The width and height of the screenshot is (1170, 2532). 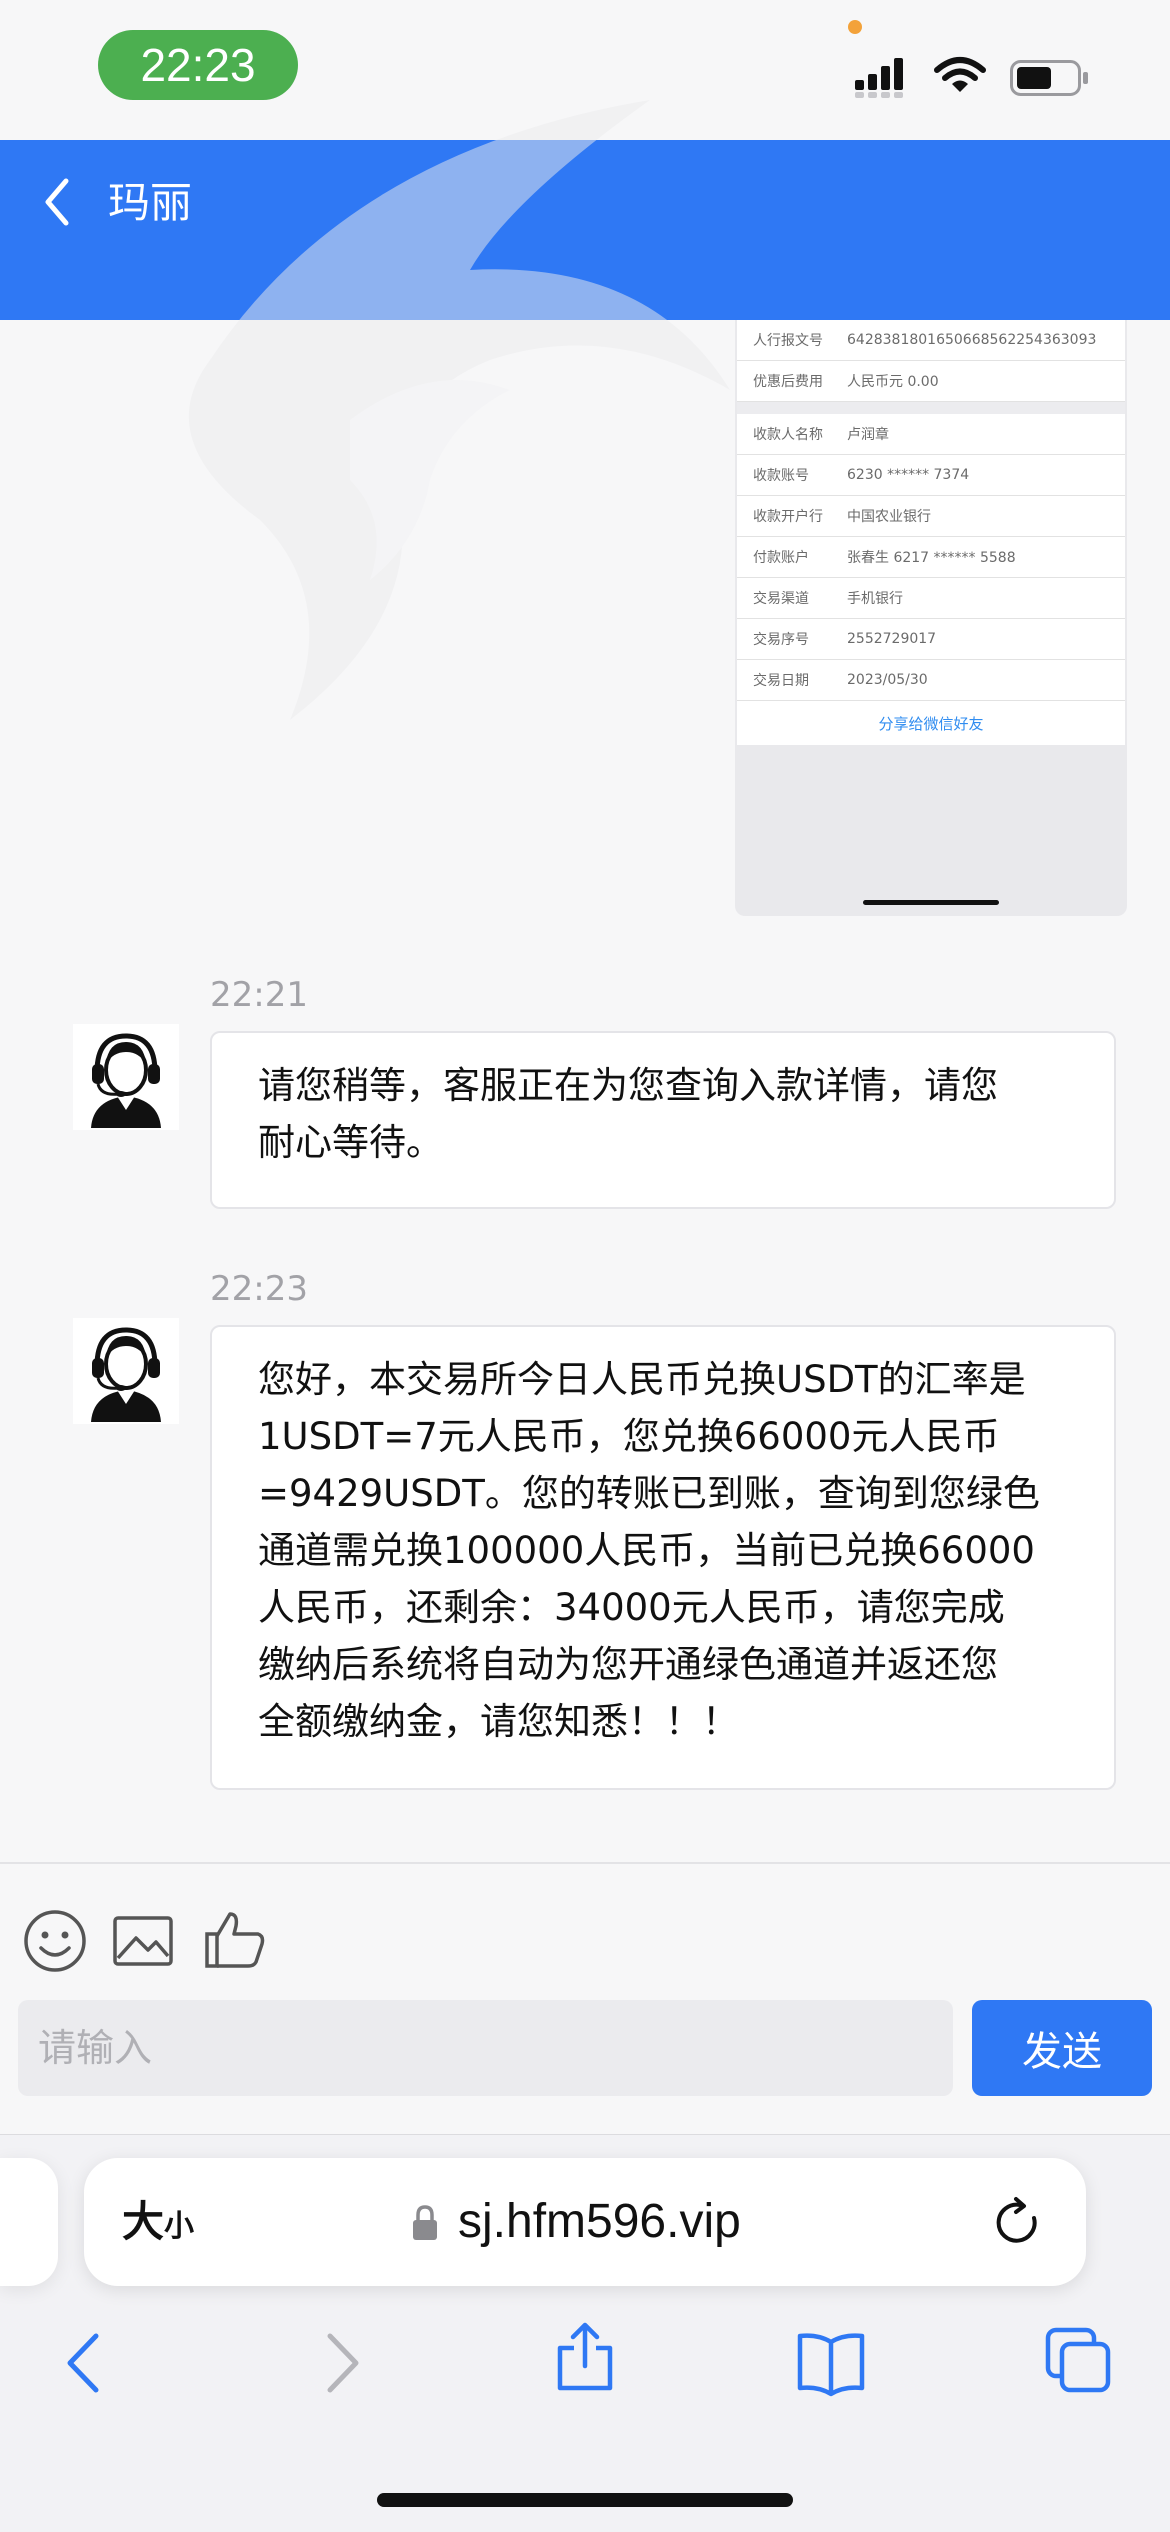 I want to click on send-button: 发送, so click(x=1062, y=2048).